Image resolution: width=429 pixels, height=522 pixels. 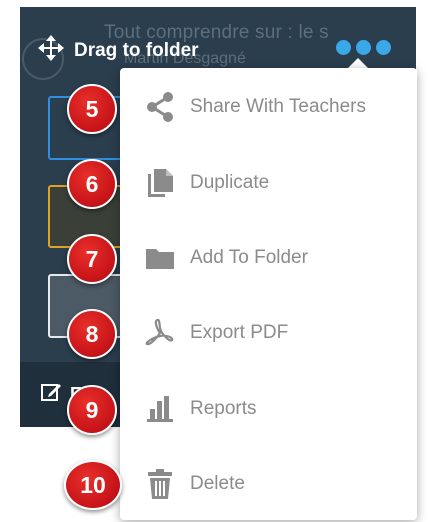 I want to click on menu-item-share-with-teachers: Share With Teachers, so click(x=268, y=107).